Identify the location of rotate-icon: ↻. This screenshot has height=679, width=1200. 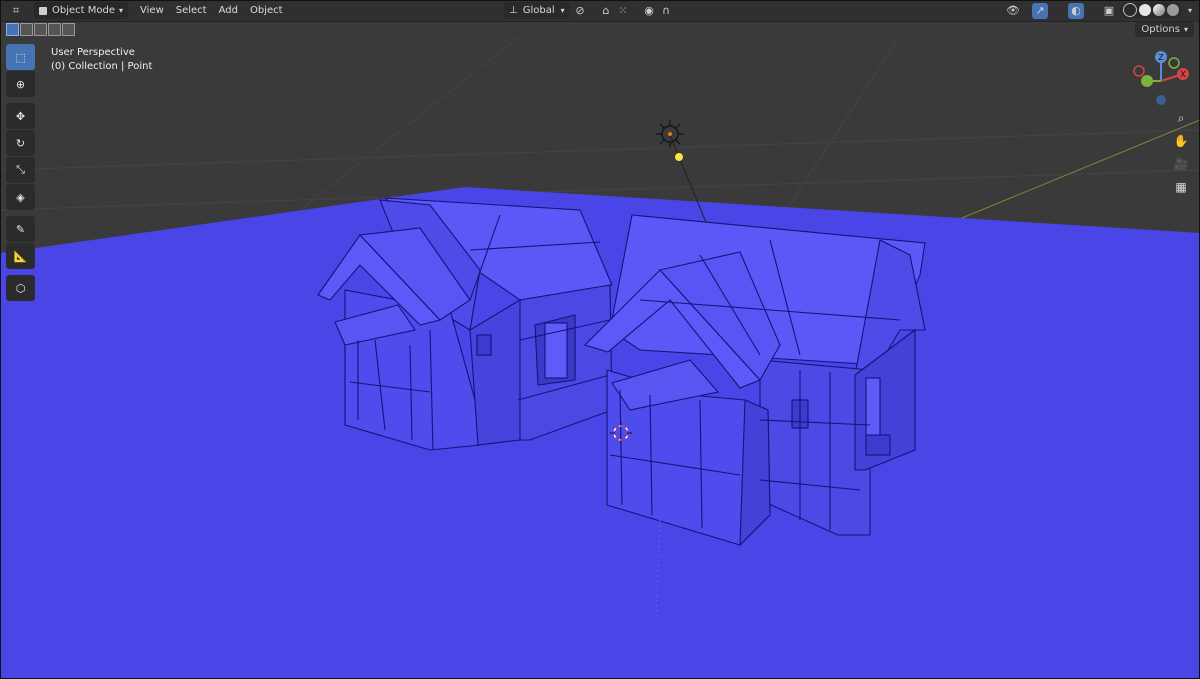
(20, 143).